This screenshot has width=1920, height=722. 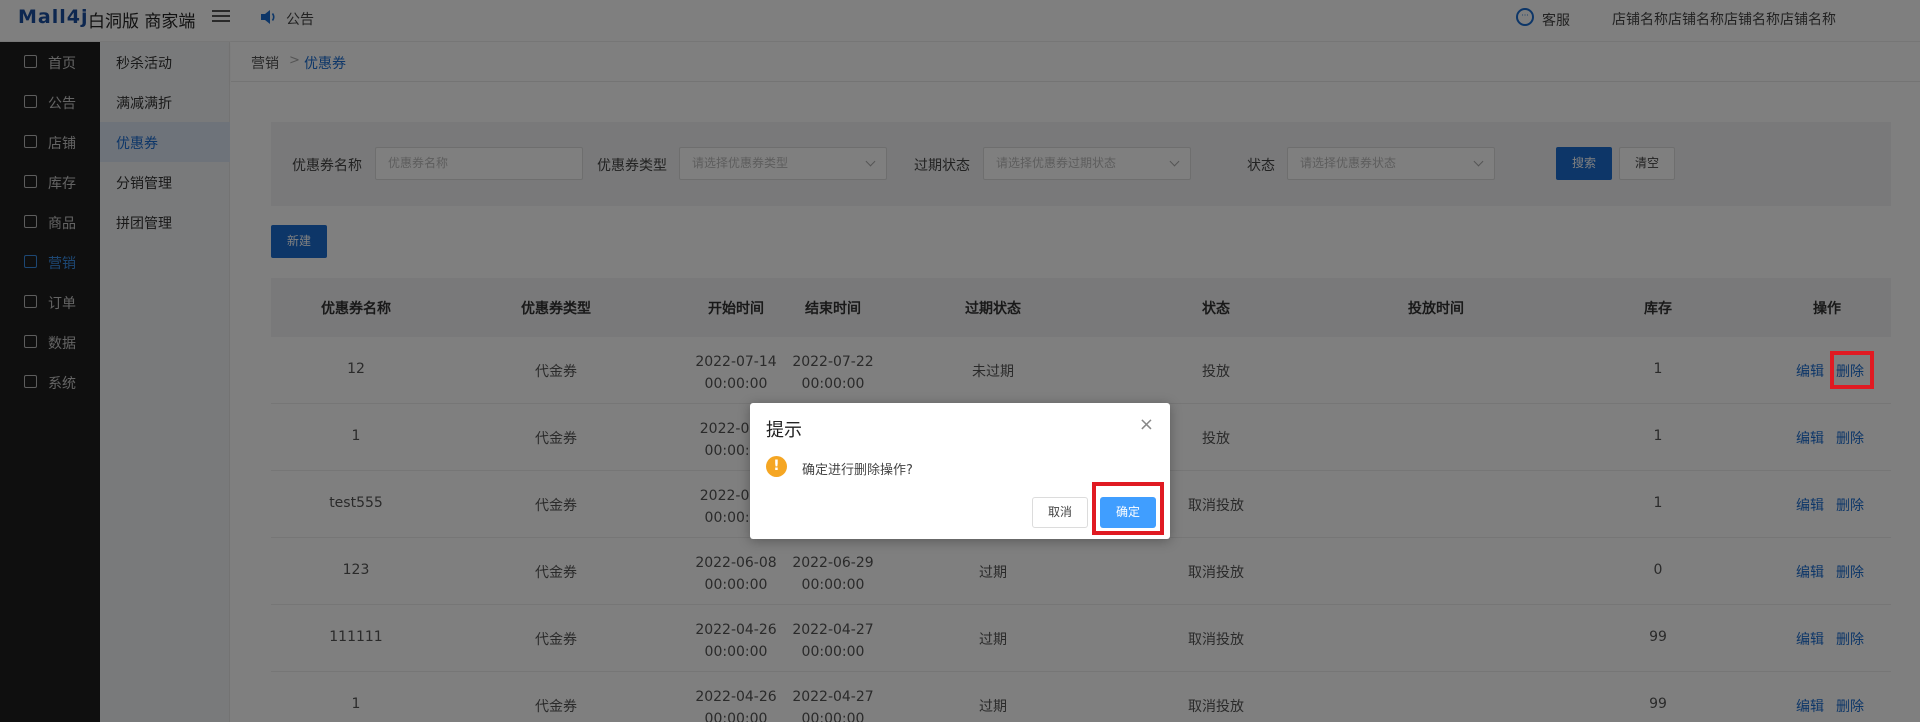 I want to click on delete-highlight-box, so click(x=1852, y=370).